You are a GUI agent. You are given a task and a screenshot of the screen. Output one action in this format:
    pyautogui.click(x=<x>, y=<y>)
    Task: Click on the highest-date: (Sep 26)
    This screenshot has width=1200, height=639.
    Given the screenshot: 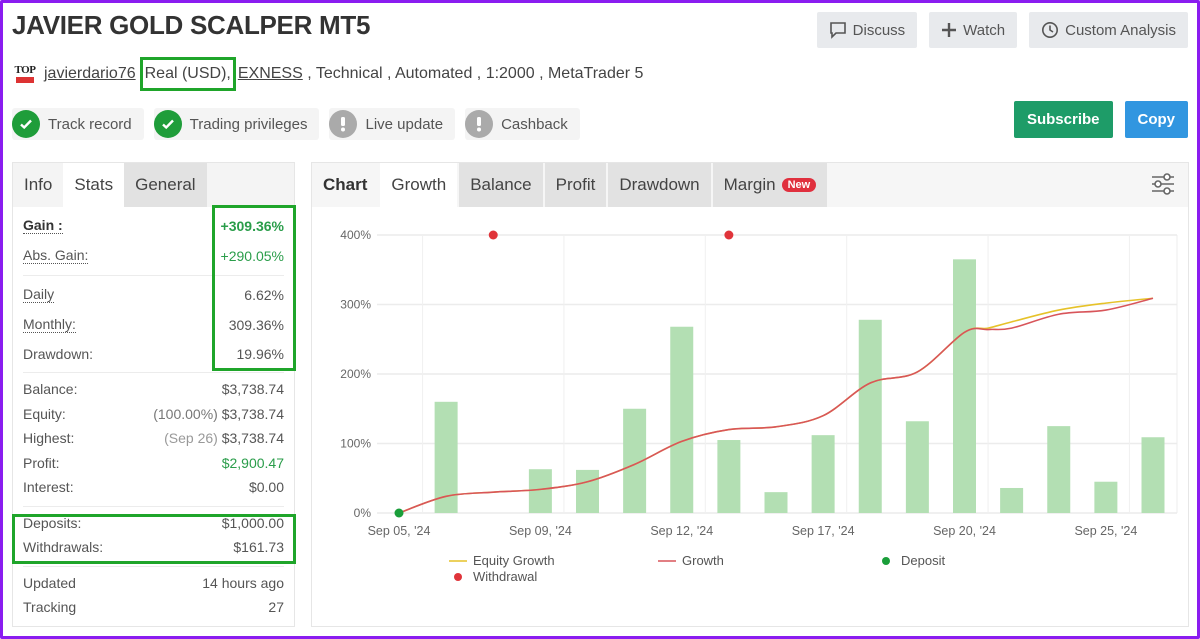 What is the action you would take?
    pyautogui.click(x=191, y=438)
    